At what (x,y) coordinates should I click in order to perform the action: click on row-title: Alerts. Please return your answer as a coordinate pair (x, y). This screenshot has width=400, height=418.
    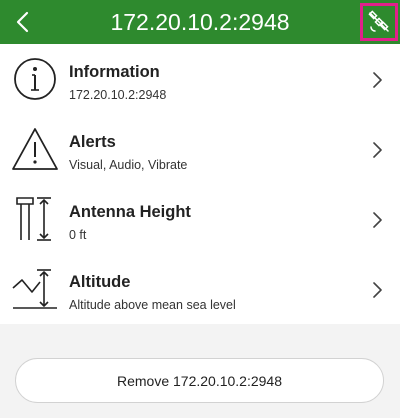
    Looking at the image, I should click on (92, 142).